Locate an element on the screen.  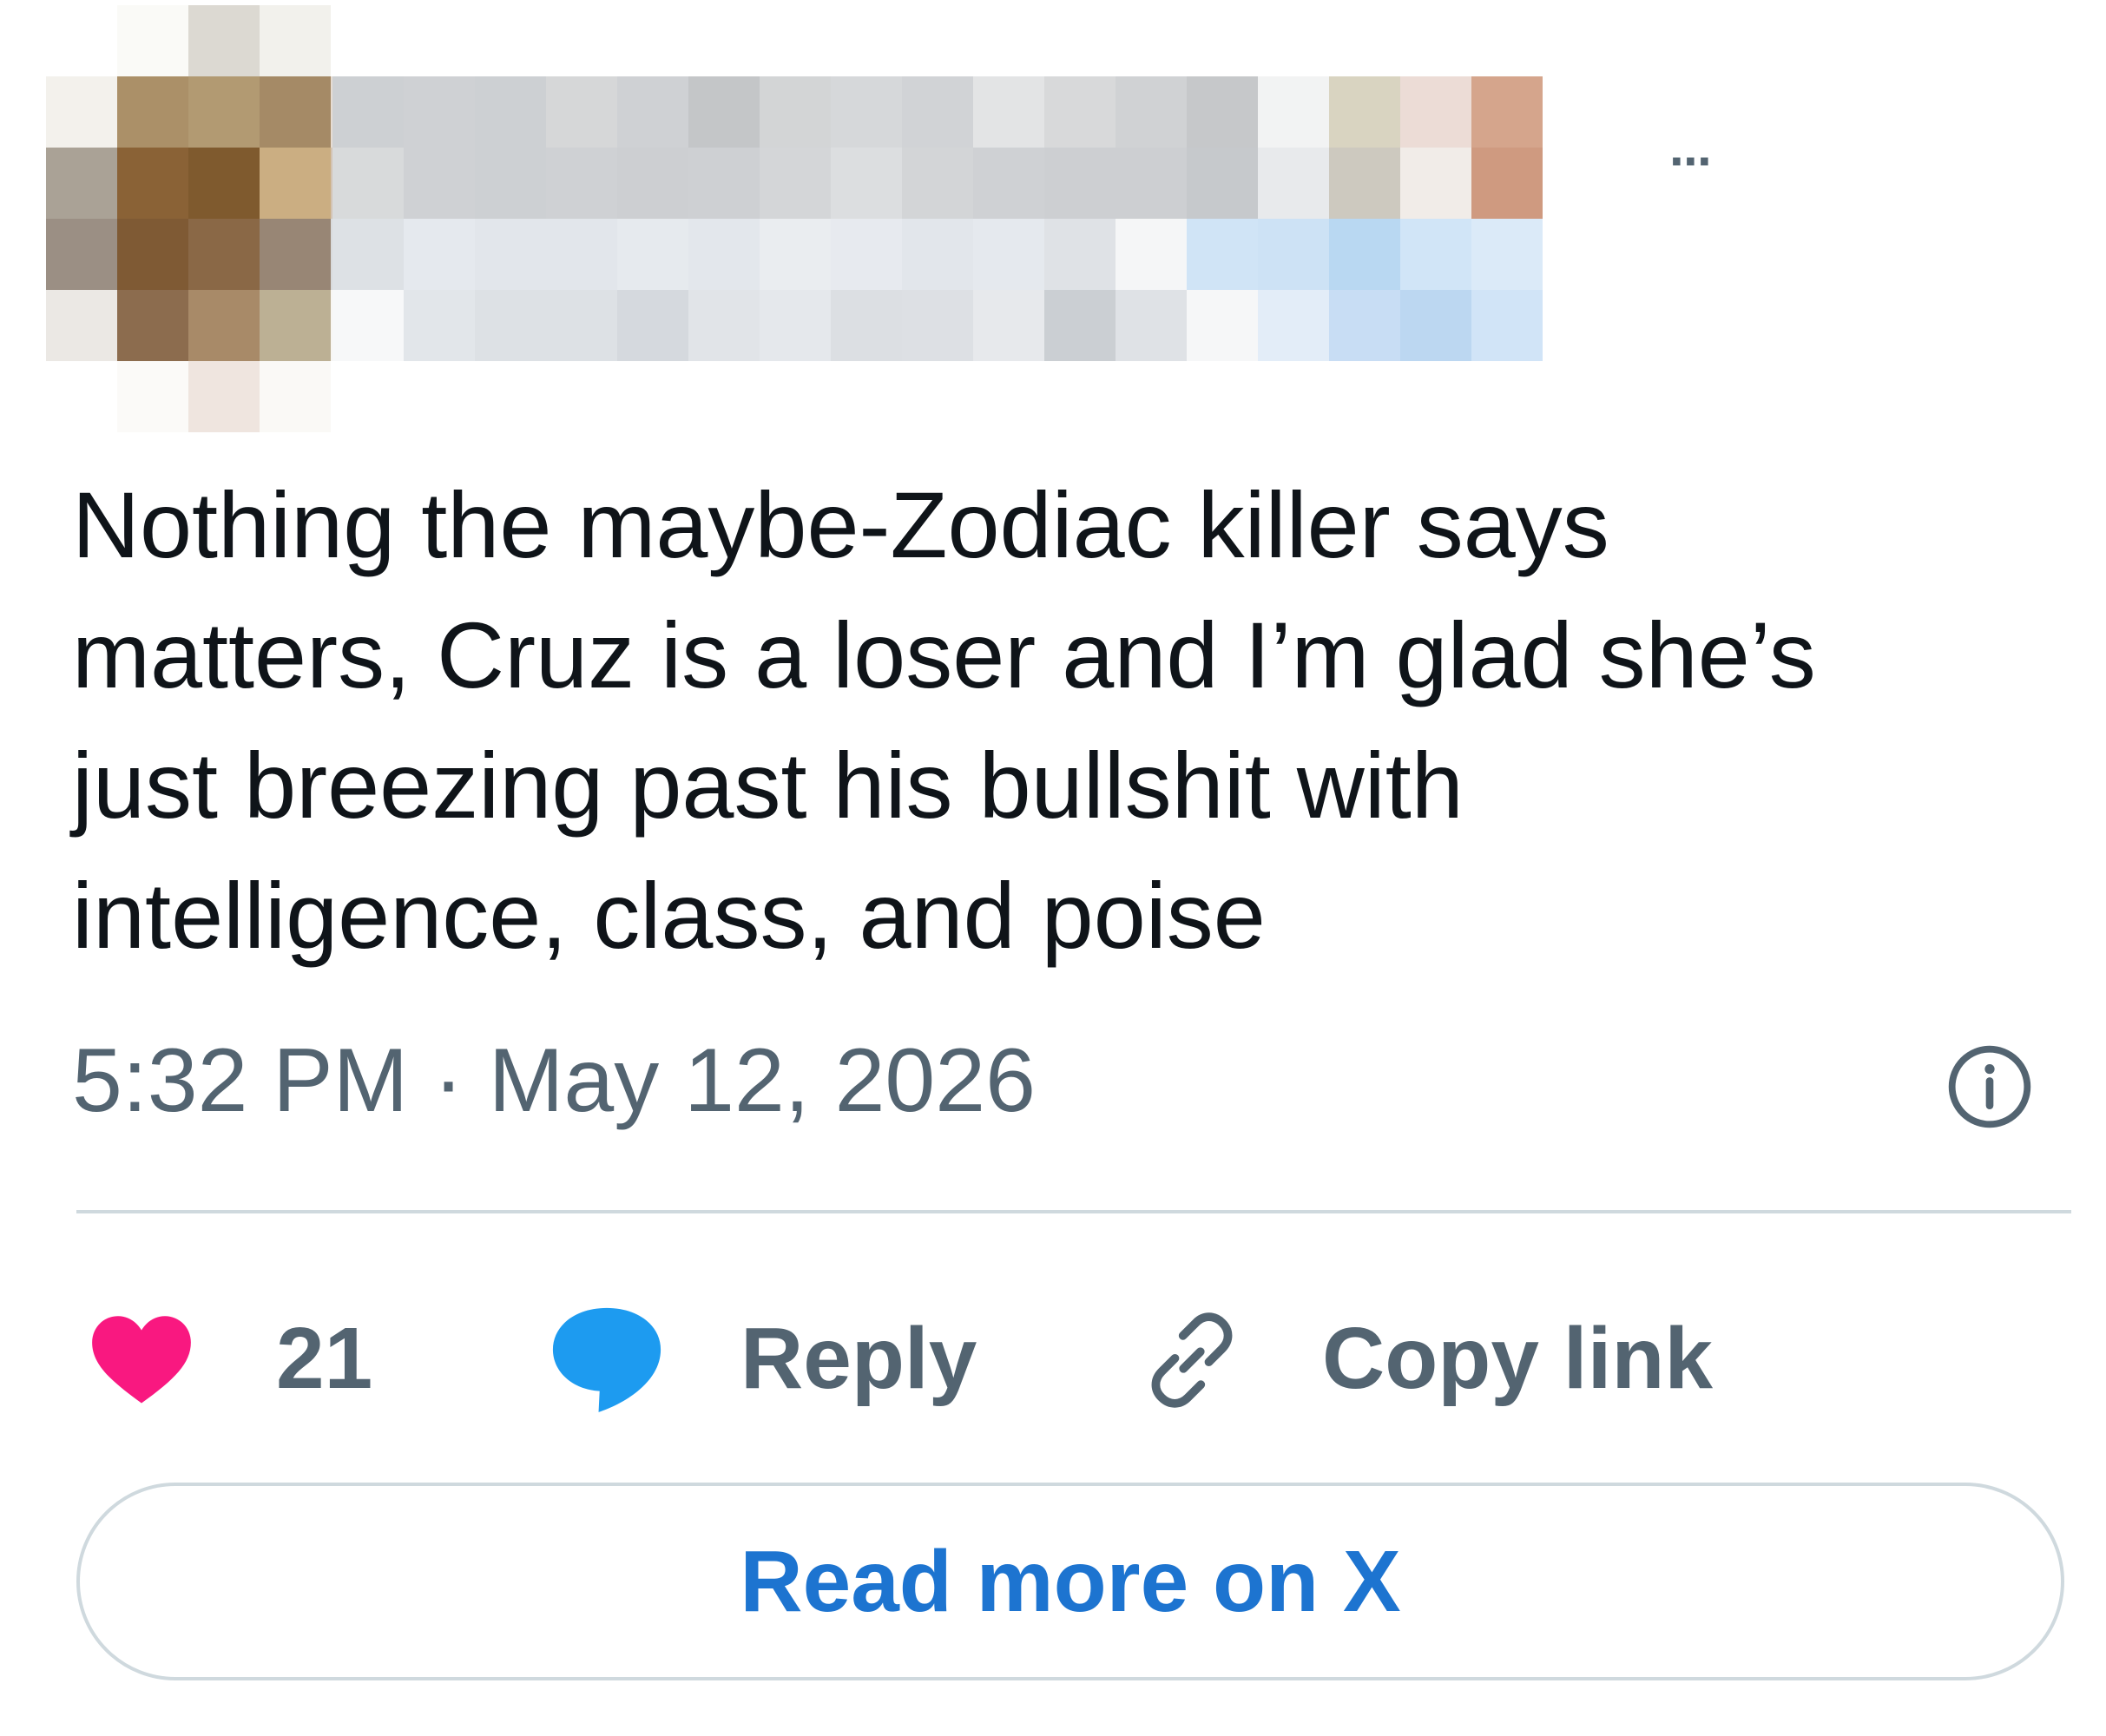
tweet-actions: 21 Reply Copy link is located at coordinates (1040, 1358).